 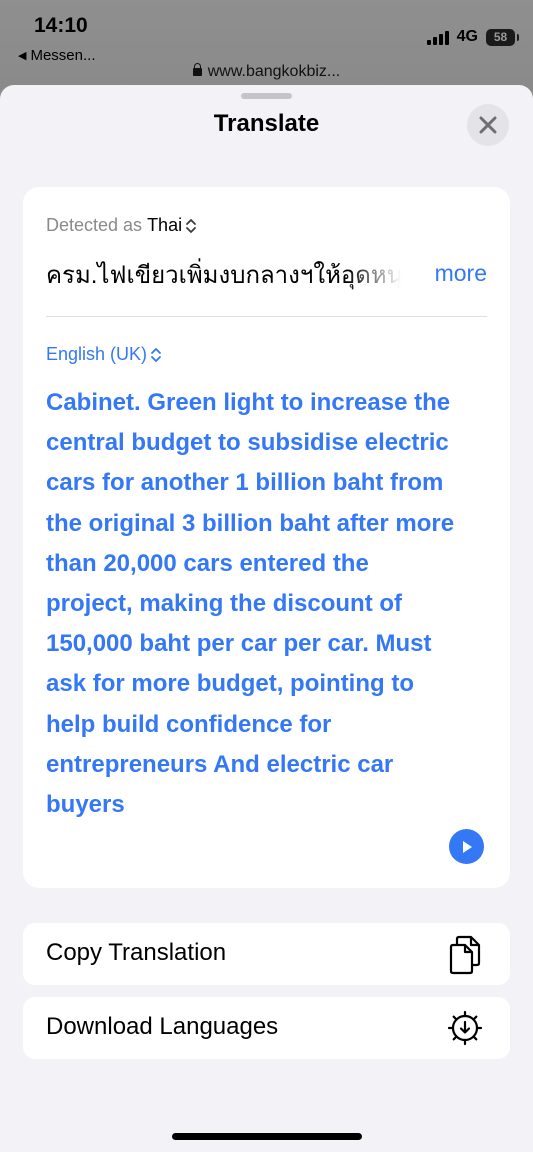 I want to click on download-languages-label: Download Languages, so click(x=162, y=1026).